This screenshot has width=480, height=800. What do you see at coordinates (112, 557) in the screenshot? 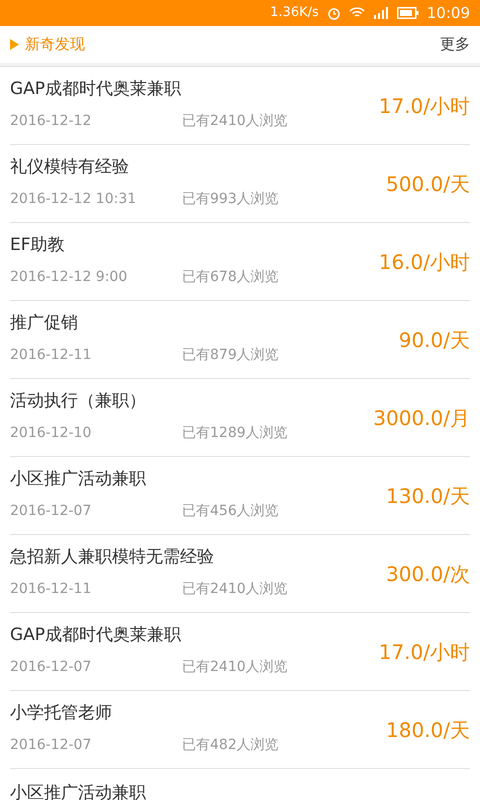
I see `job-title: 急招新人兼职模特无需经验` at bounding box center [112, 557].